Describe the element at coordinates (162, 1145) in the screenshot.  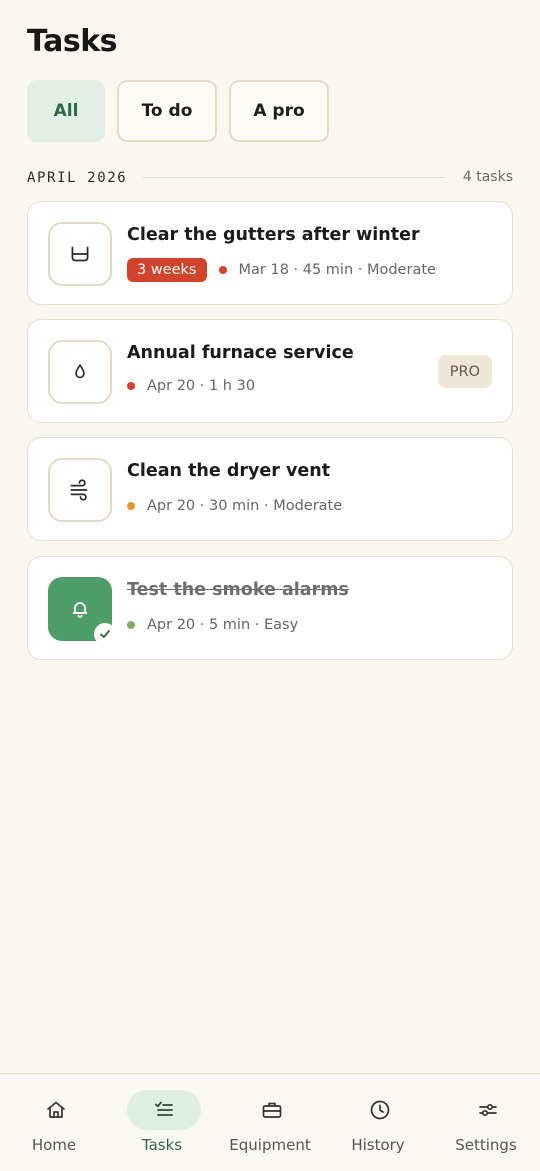
I see `nav-label: Tasks` at that location.